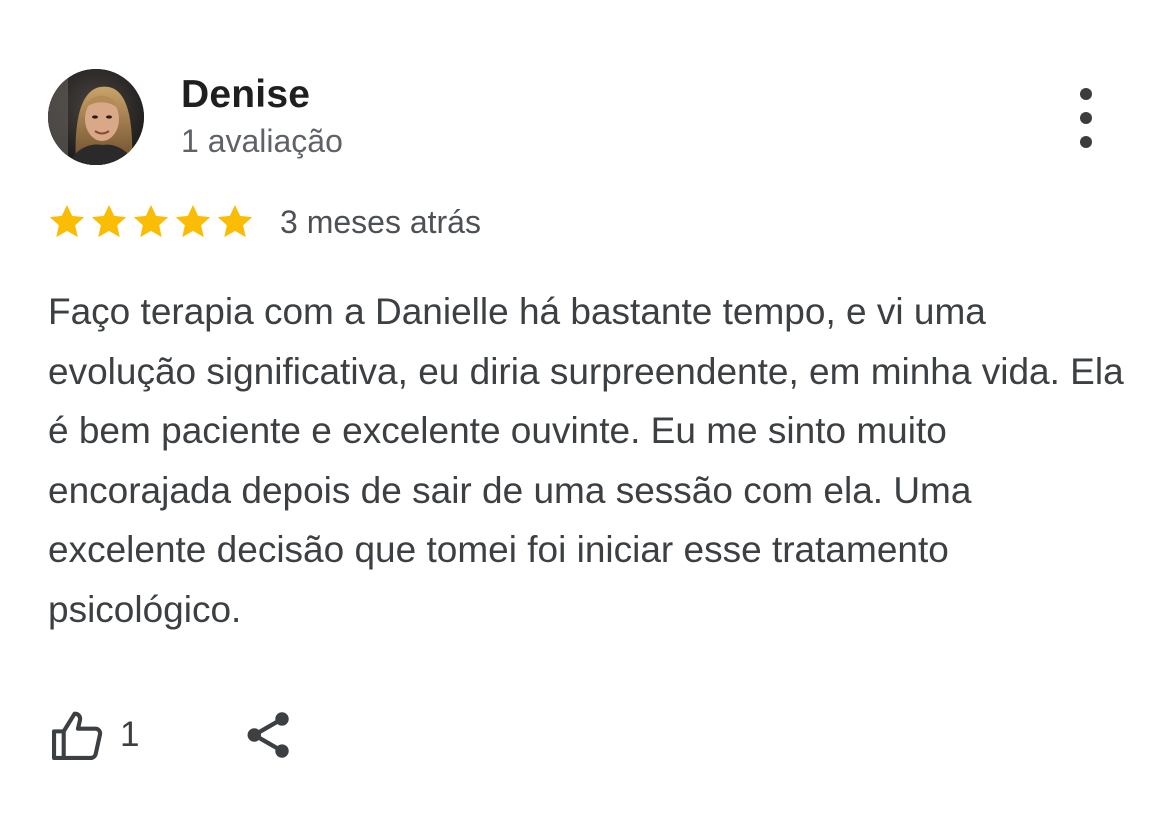 The image size is (1170, 830). I want to click on avatar, so click(96, 117).